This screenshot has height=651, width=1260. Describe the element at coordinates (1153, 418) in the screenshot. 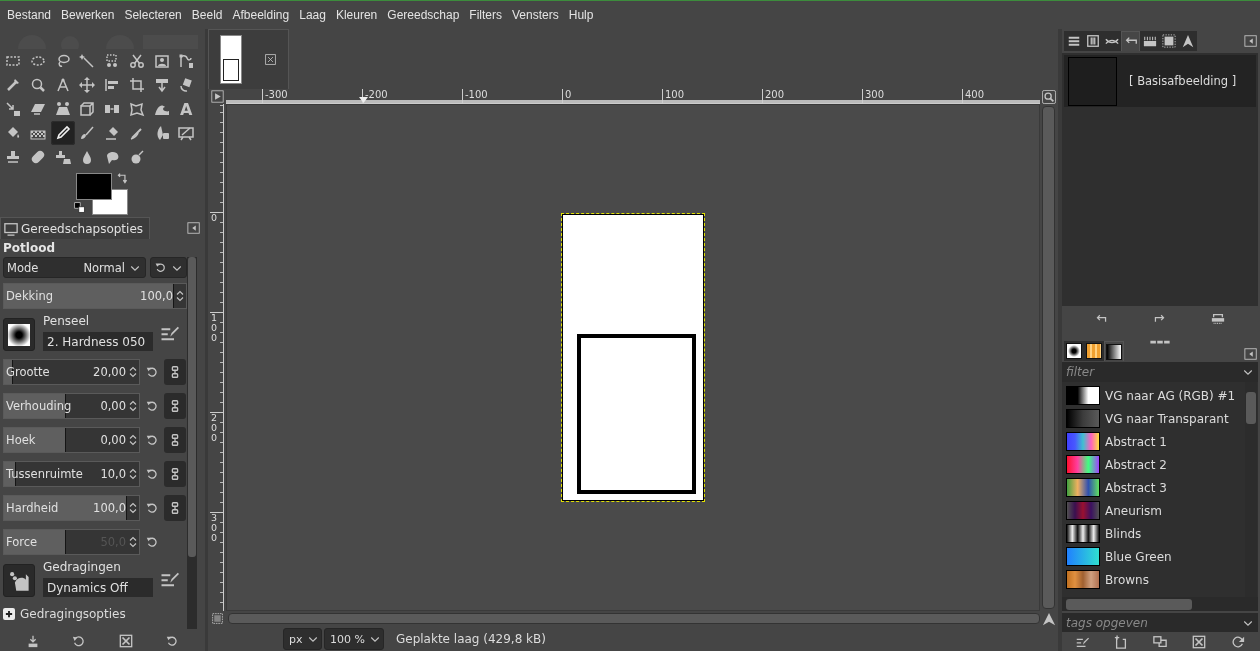

I see `gradient-item: VG naar Transparant` at that location.